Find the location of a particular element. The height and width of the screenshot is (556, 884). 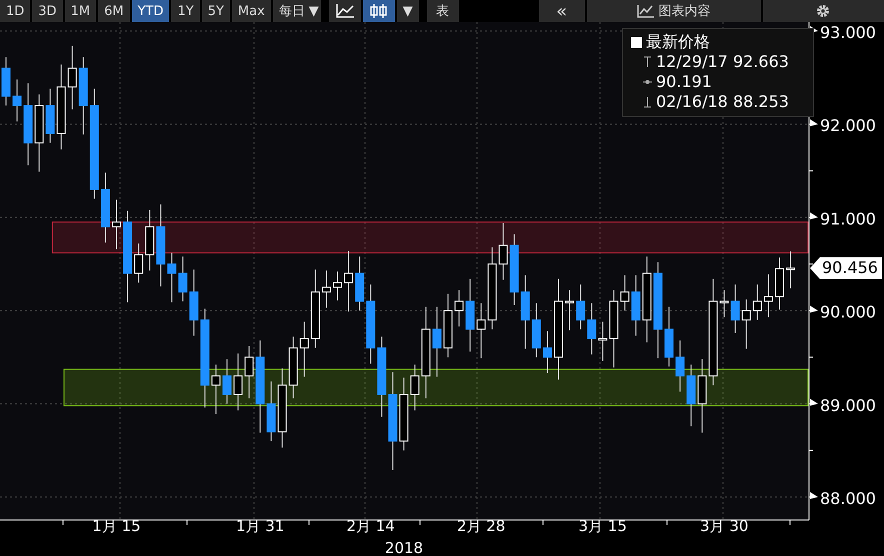

low-marker-icon is located at coordinates (647, 102).